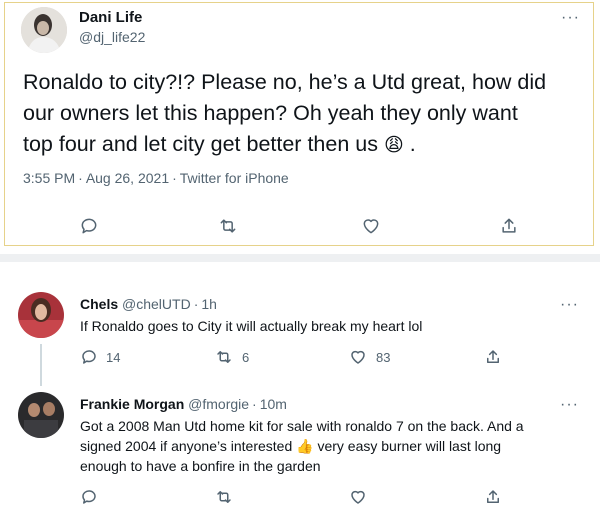  Describe the element at coordinates (412, 144) in the screenshot. I see `tweet-text-end: .` at that location.